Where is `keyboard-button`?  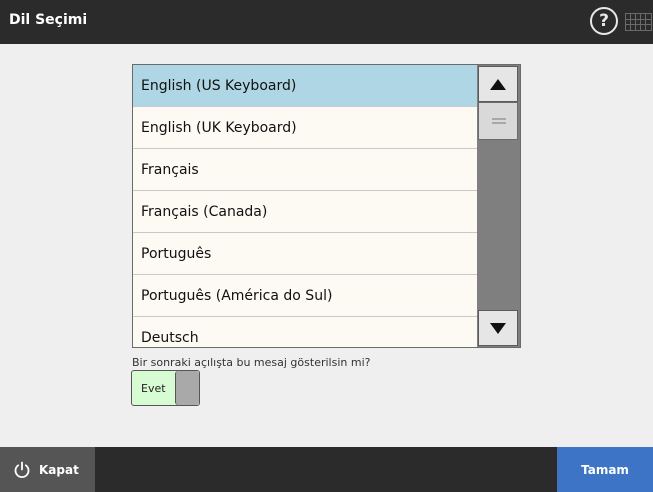
keyboard-button is located at coordinates (638, 22).